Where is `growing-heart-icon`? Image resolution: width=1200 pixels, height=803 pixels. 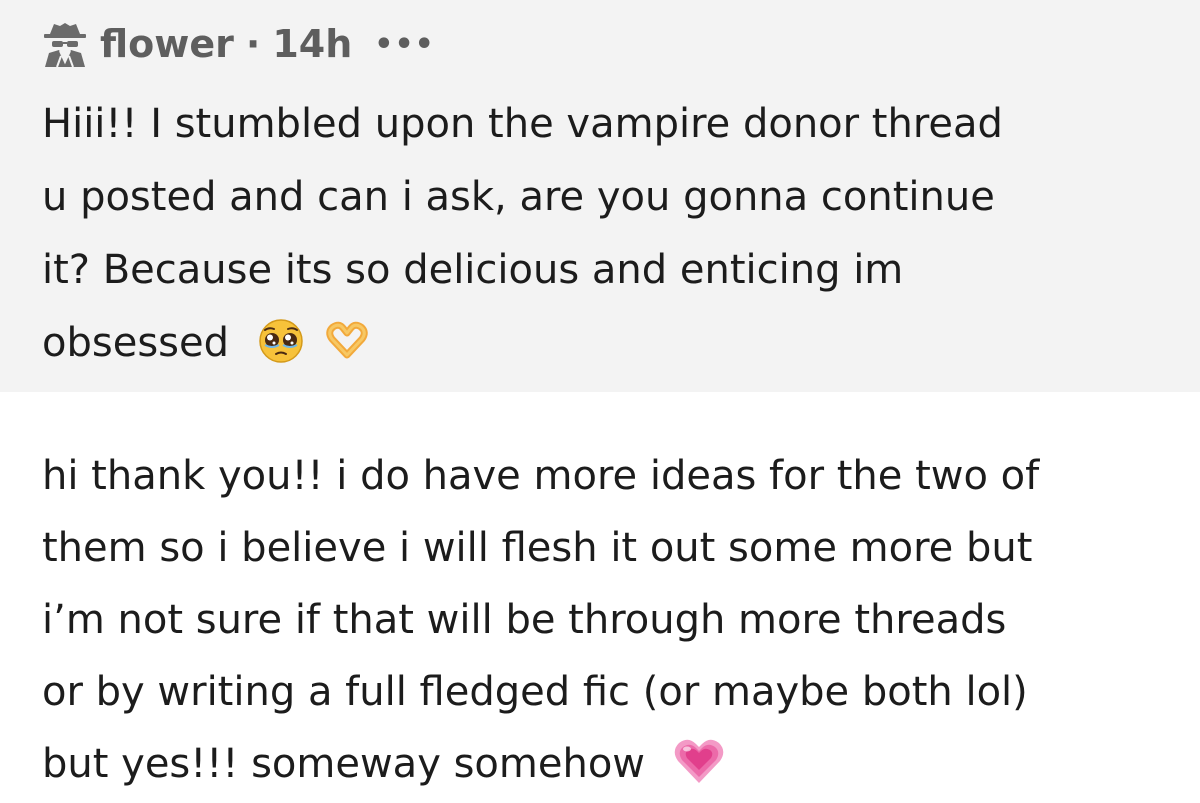
growing-heart-icon is located at coordinates (699, 761).